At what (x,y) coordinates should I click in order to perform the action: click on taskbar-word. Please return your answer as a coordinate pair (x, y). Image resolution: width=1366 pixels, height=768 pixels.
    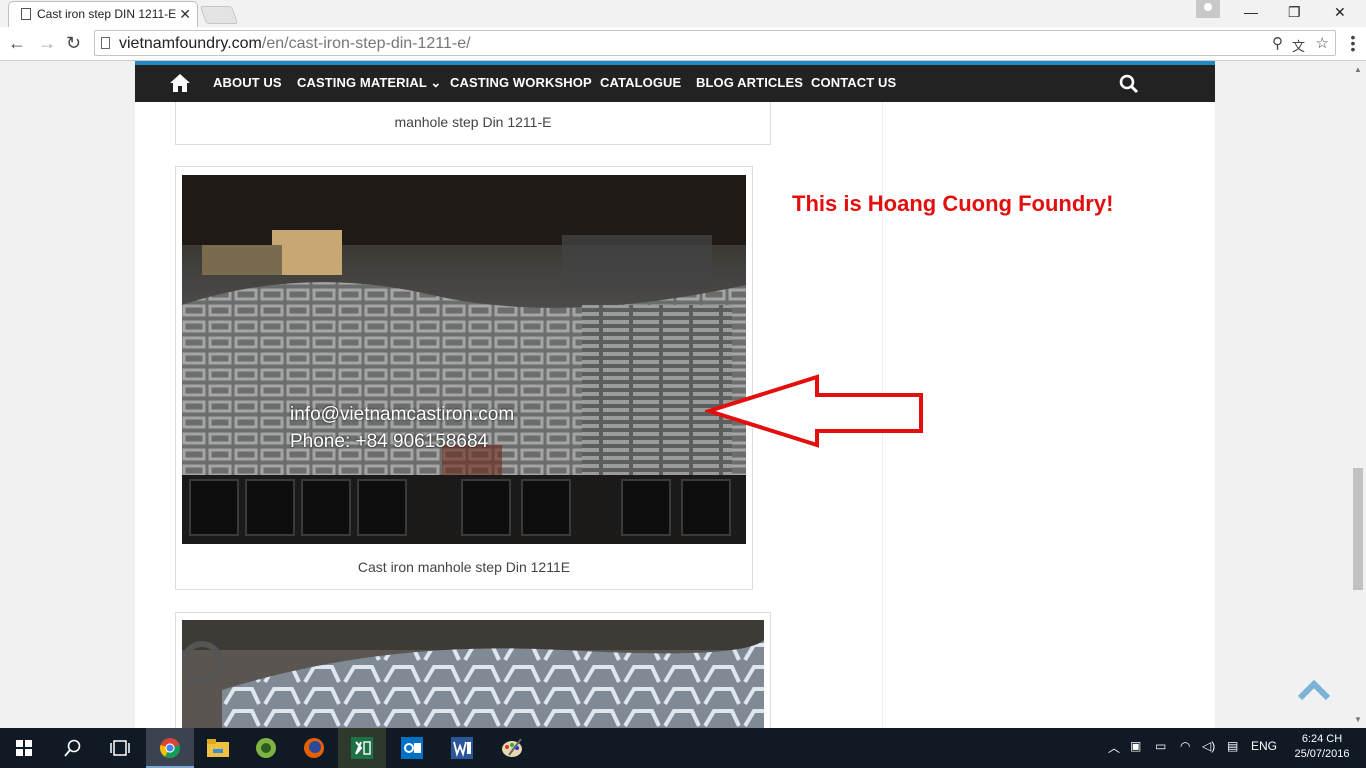
    Looking at the image, I should click on (462, 748).